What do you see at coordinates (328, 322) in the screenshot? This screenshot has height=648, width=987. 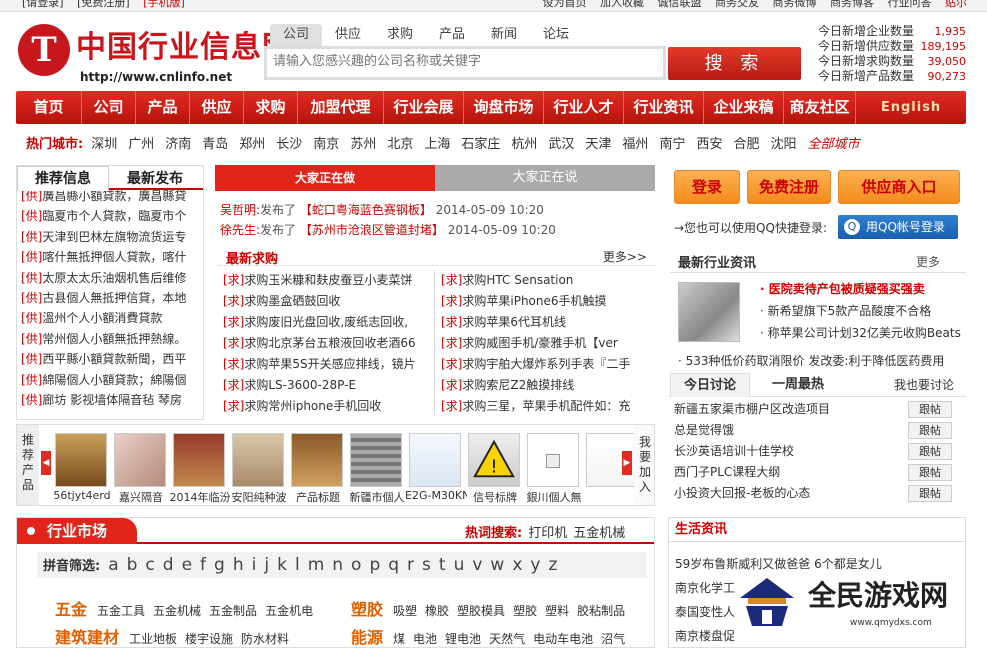 I see `buy-item: [求]求购废旧光盘回收,废纸志回收,` at bounding box center [328, 322].